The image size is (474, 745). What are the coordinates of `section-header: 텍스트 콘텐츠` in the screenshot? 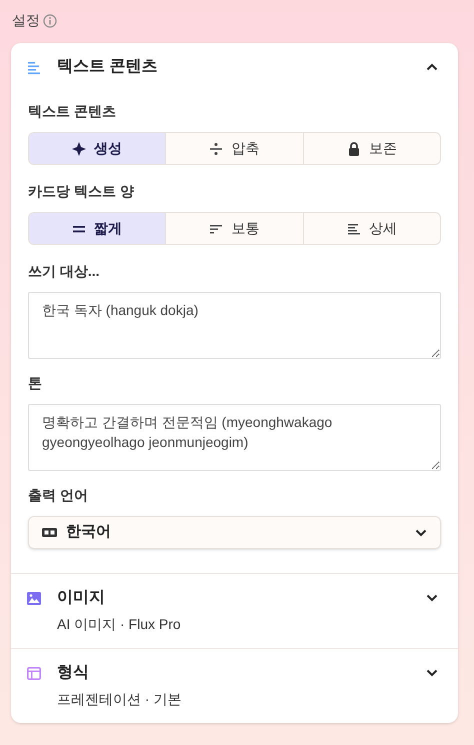 It's located at (234, 67).